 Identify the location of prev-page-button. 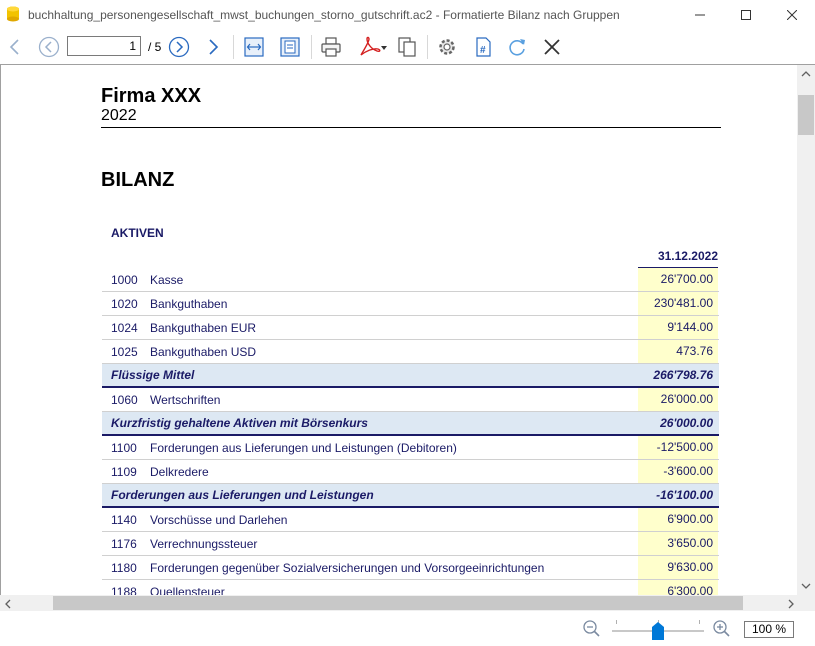
(49, 47).